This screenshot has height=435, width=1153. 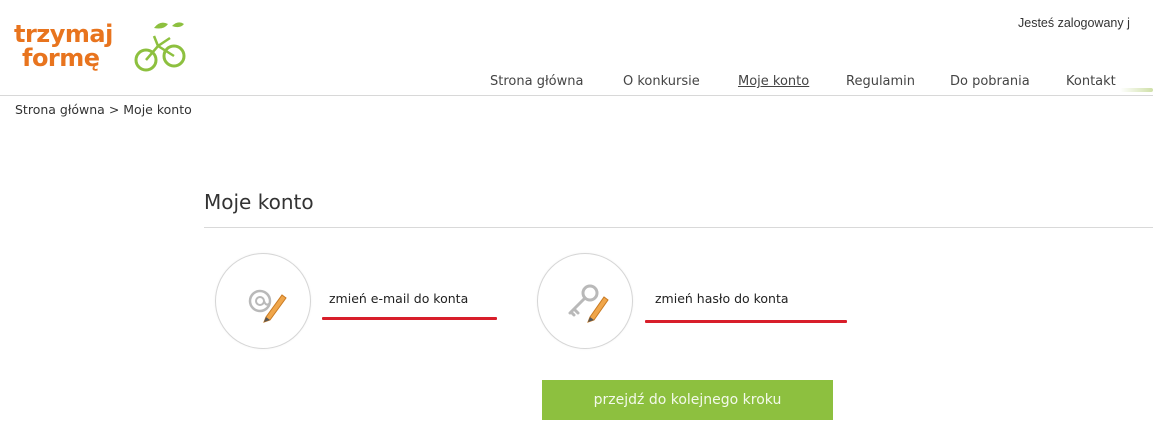 I want to click on nav-item-rules: Regulamin, so click(x=880, y=81).